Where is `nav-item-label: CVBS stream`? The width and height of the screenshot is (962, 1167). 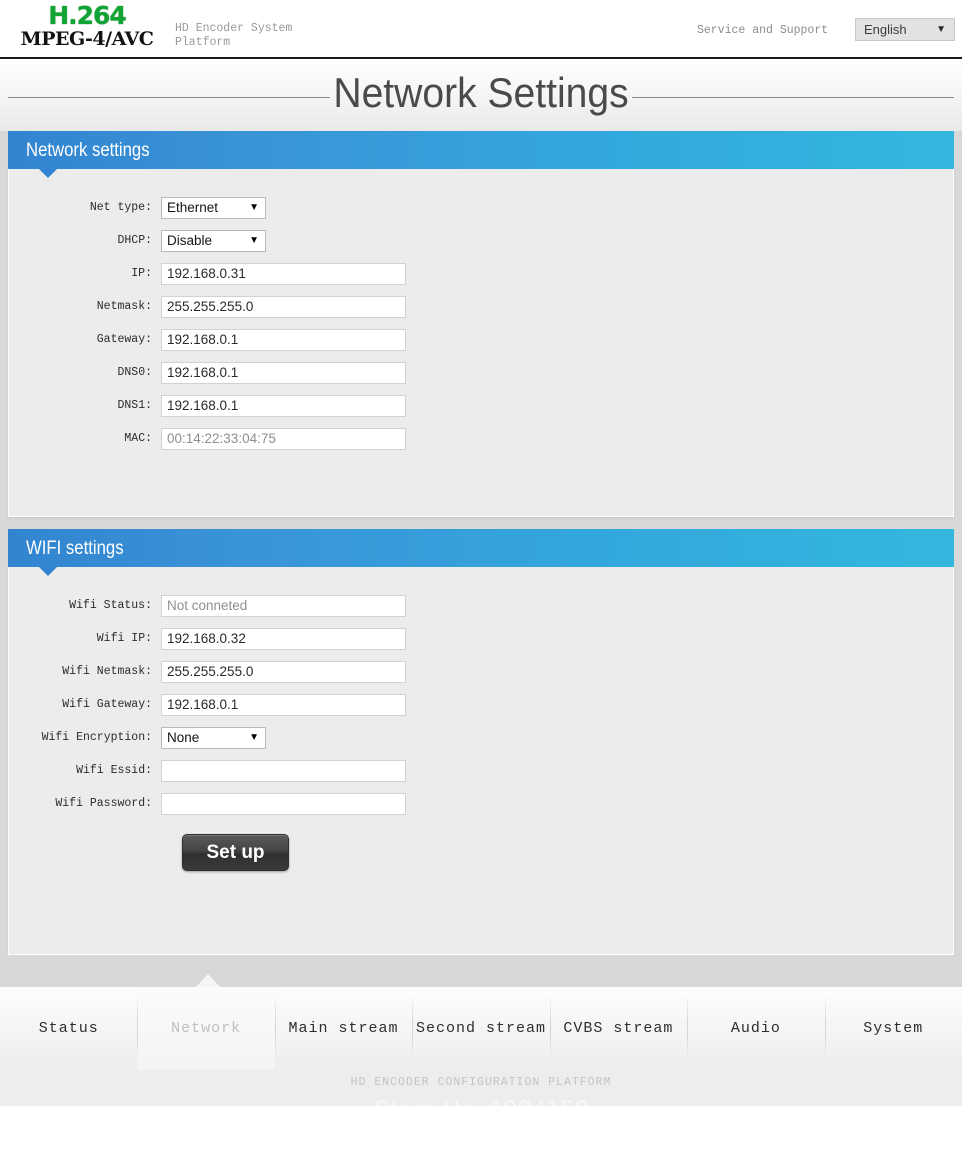 nav-item-label: CVBS stream is located at coordinates (618, 1028).